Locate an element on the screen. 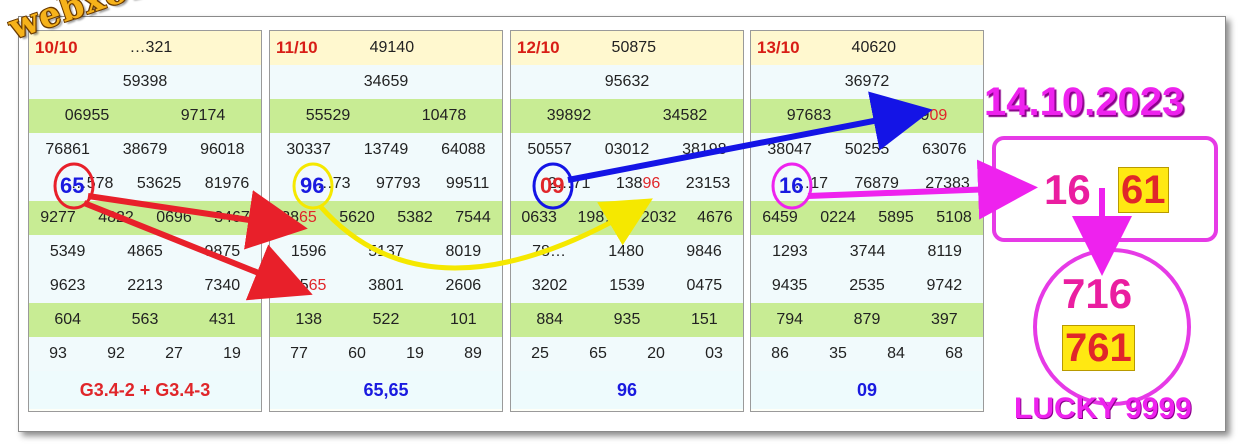 The image size is (1247, 448). prize-row: 1596 5137 8019 is located at coordinates (386, 252).